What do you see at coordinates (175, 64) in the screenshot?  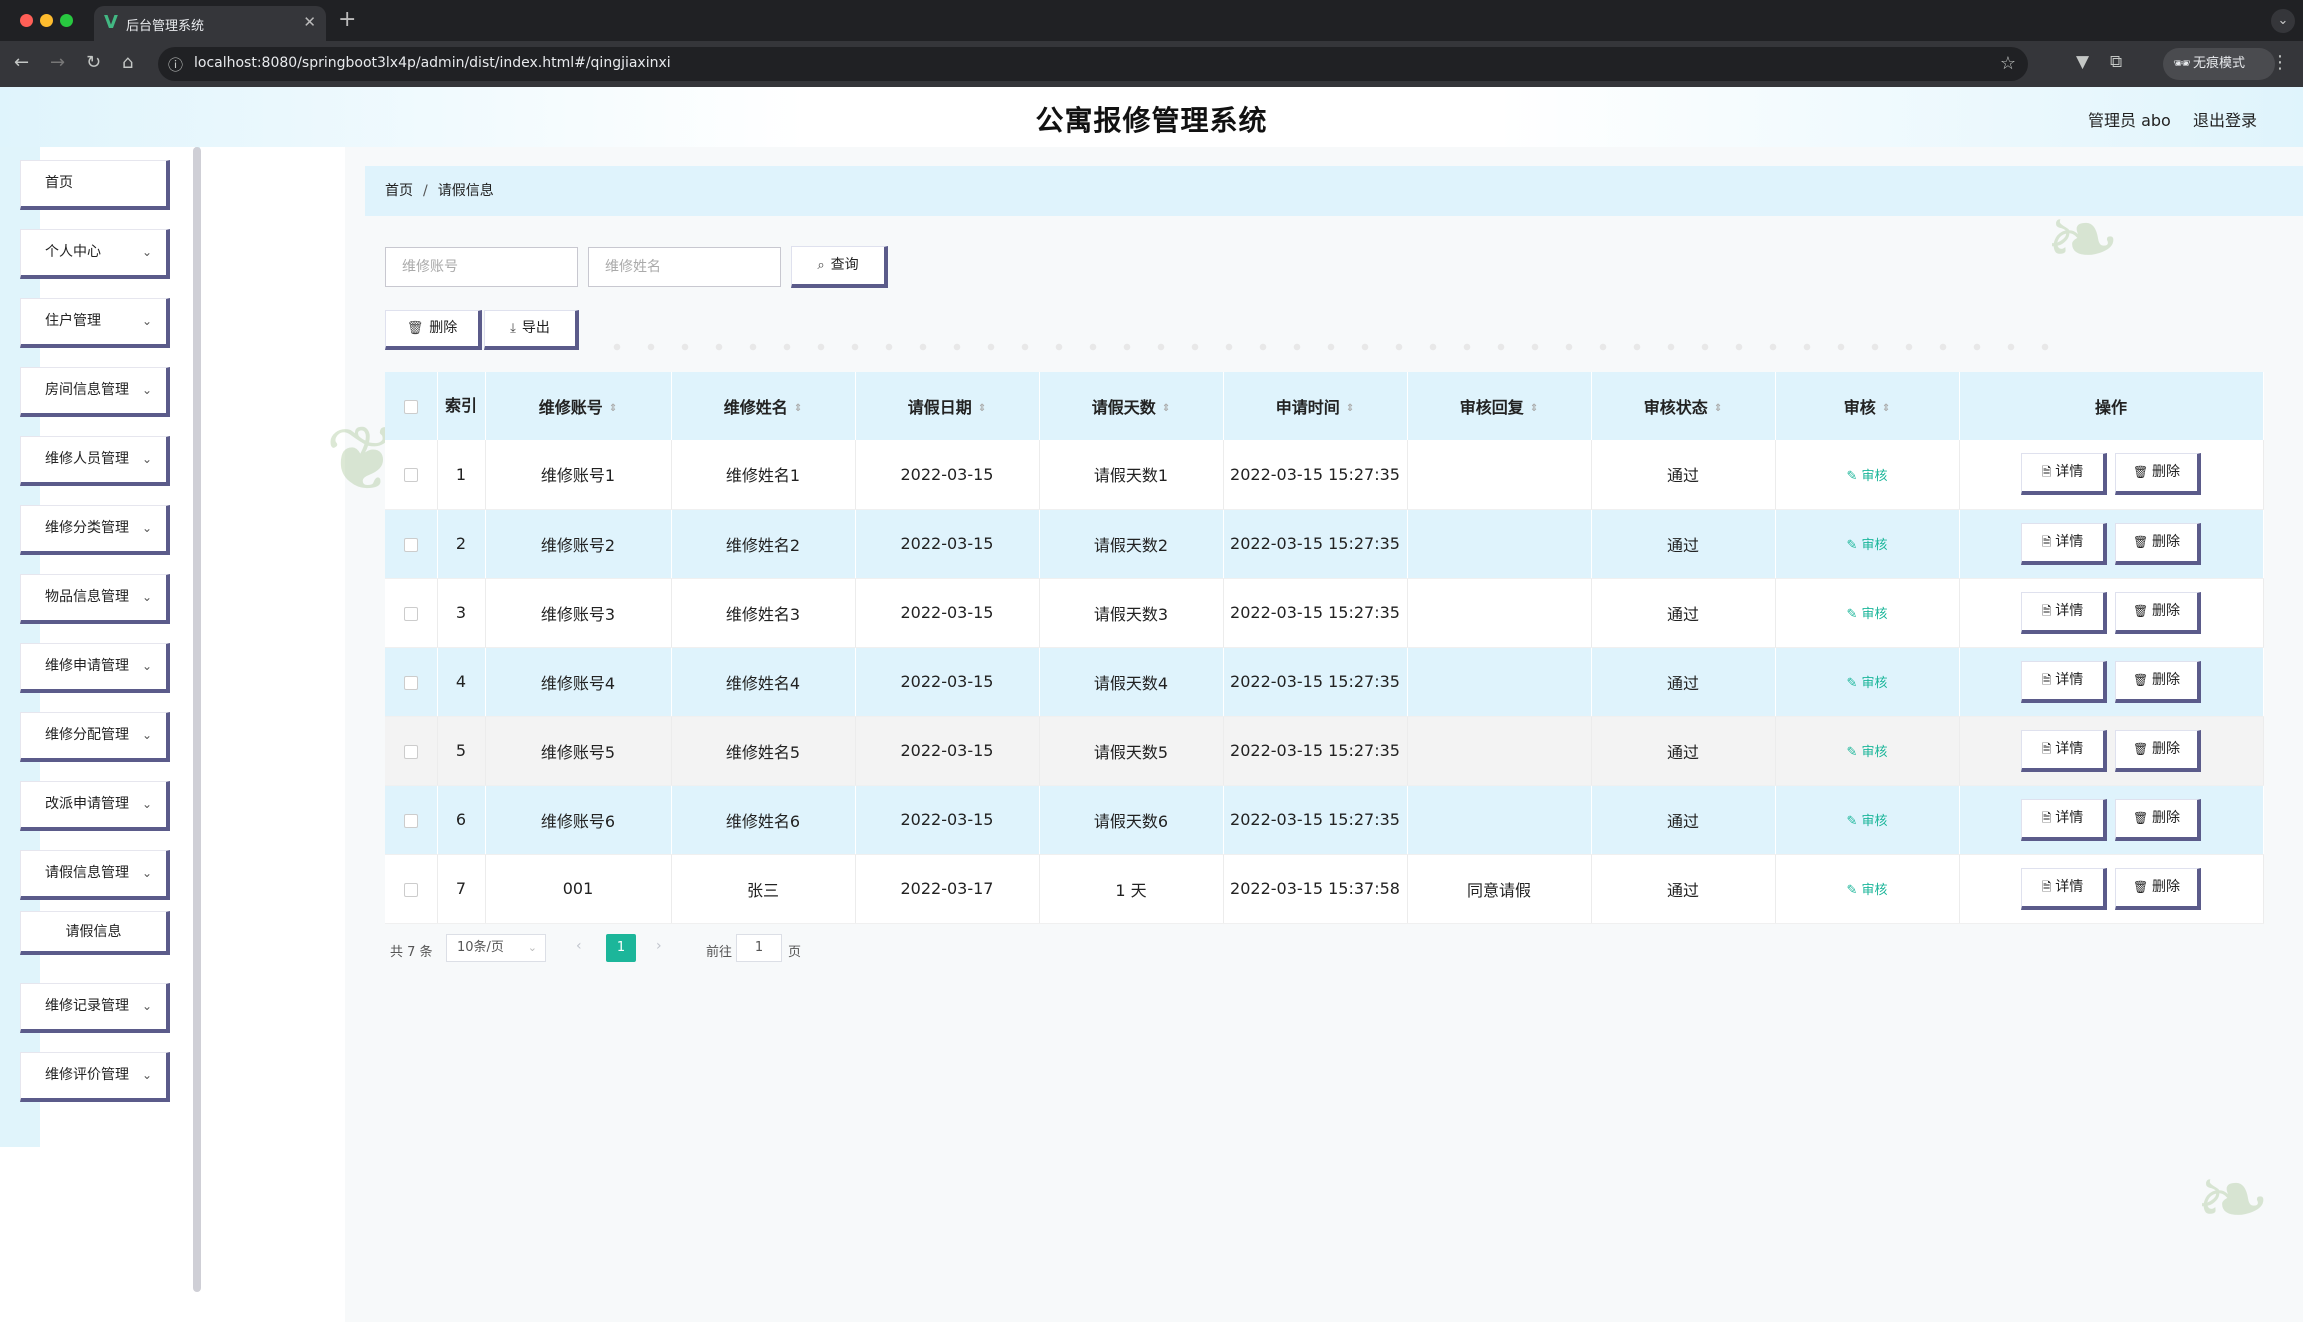 I see `site-info-icon: ⓘ` at bounding box center [175, 64].